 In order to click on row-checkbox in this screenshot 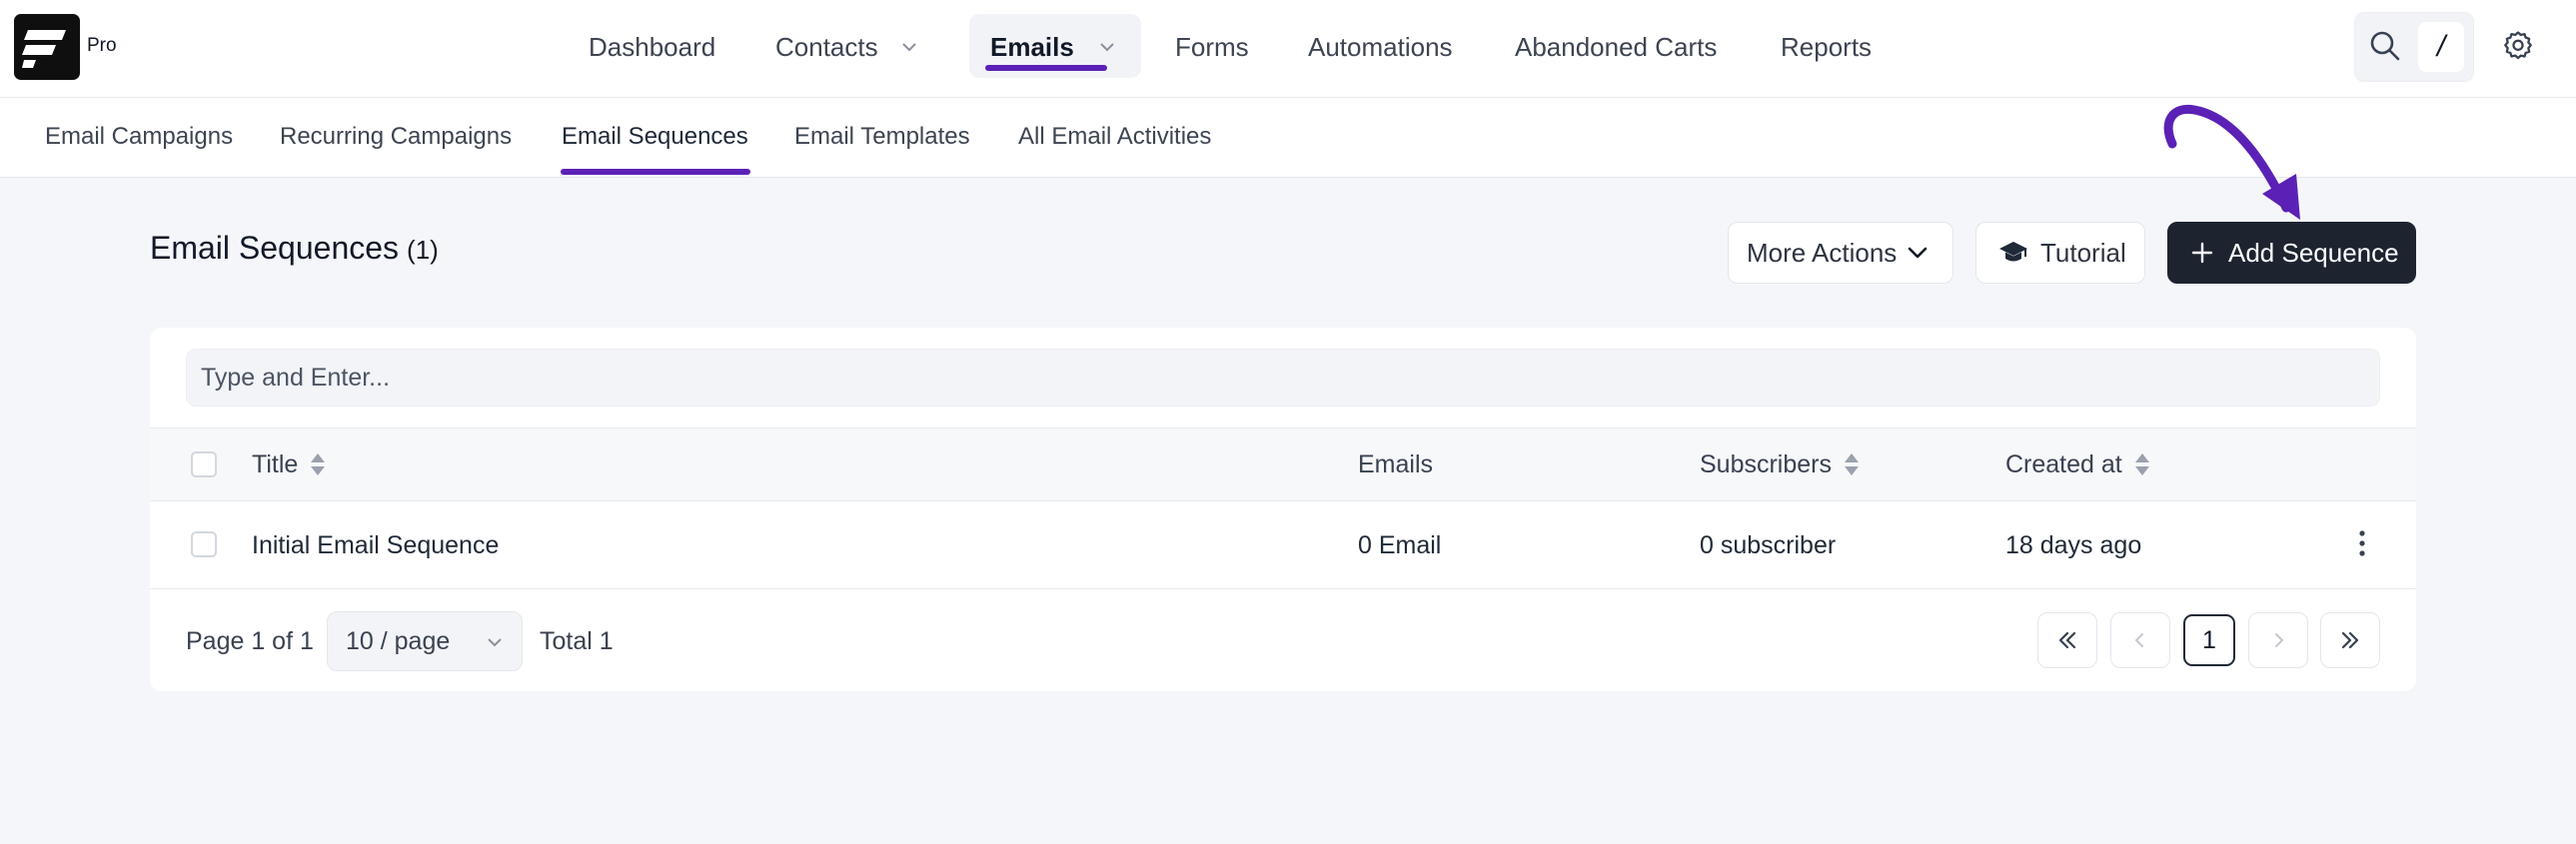, I will do `click(204, 544)`.